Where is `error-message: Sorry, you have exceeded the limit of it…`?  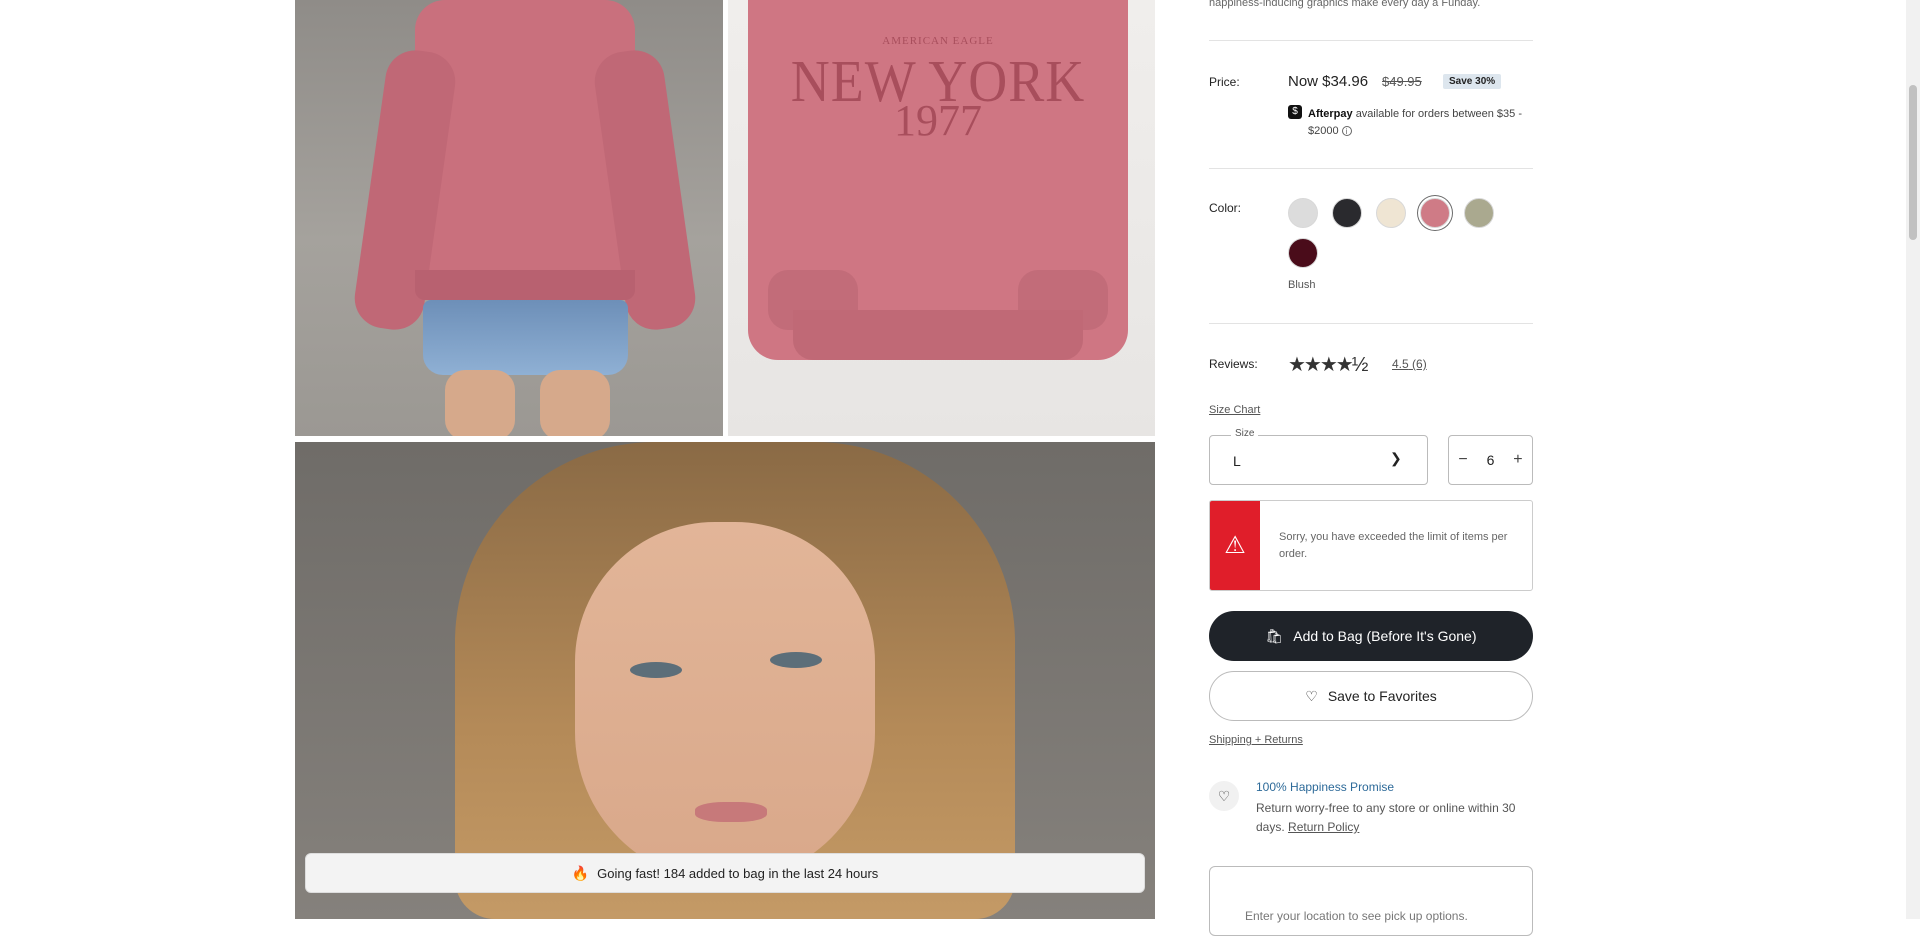
error-message: Sorry, you have exceeded the limit of it… is located at coordinates (1393, 545).